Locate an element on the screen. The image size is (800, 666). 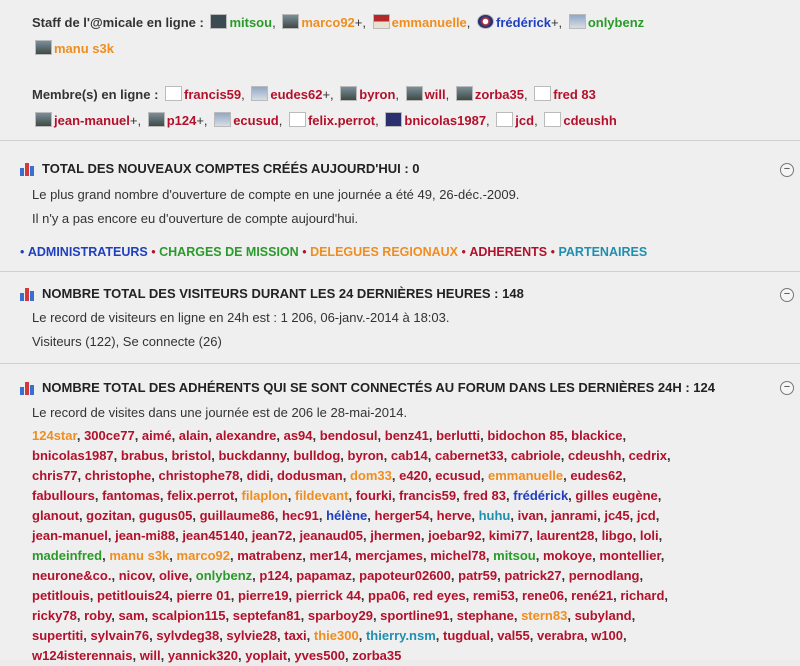
connected-user-link: nicov is located at coordinates (135, 575).